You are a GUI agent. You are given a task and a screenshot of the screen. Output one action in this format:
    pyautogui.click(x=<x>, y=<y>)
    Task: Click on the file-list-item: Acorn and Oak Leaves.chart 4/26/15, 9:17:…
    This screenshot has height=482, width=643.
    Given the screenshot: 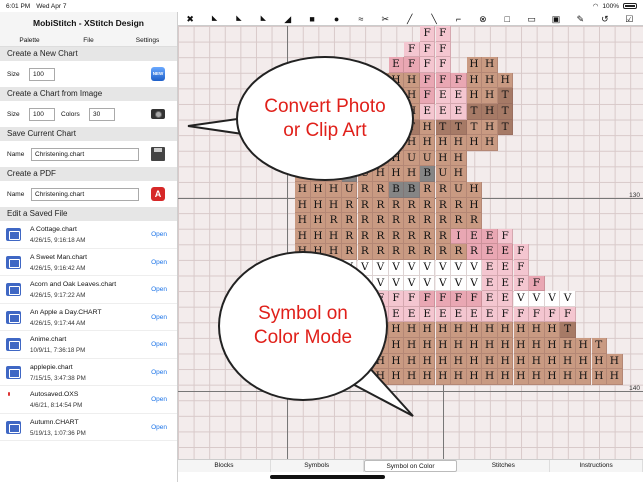 What is the action you would take?
    pyautogui.click(x=88, y=290)
    